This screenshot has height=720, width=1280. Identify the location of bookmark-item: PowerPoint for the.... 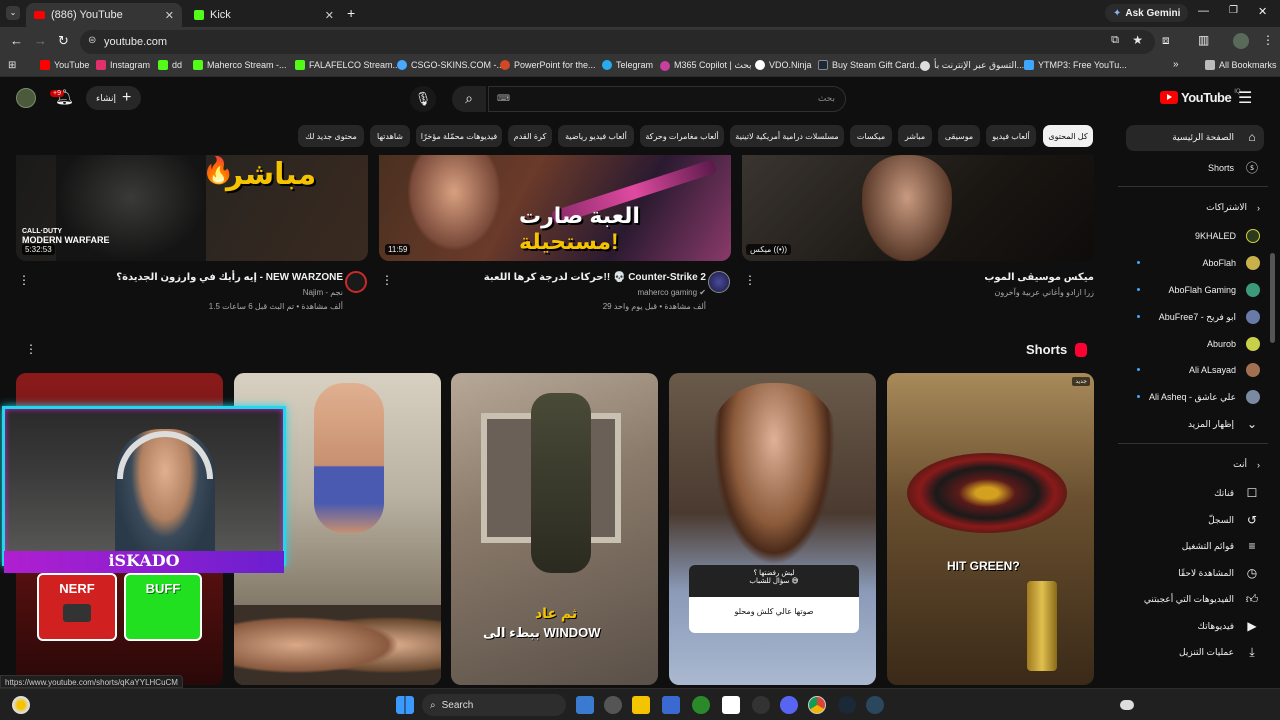
(548, 65).